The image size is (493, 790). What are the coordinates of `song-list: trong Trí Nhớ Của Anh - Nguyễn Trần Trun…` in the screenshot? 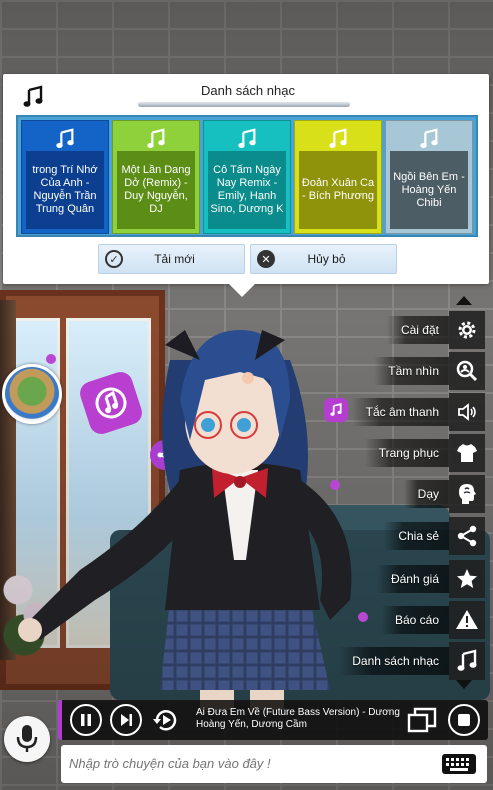 It's located at (247, 176).